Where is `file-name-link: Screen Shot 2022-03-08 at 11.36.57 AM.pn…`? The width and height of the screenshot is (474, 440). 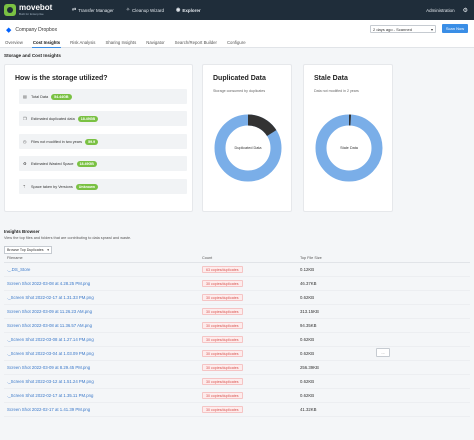
file-name-link: Screen Shot 2022-03-08 at 11.36.57 AM.pn… is located at coordinates (49, 325).